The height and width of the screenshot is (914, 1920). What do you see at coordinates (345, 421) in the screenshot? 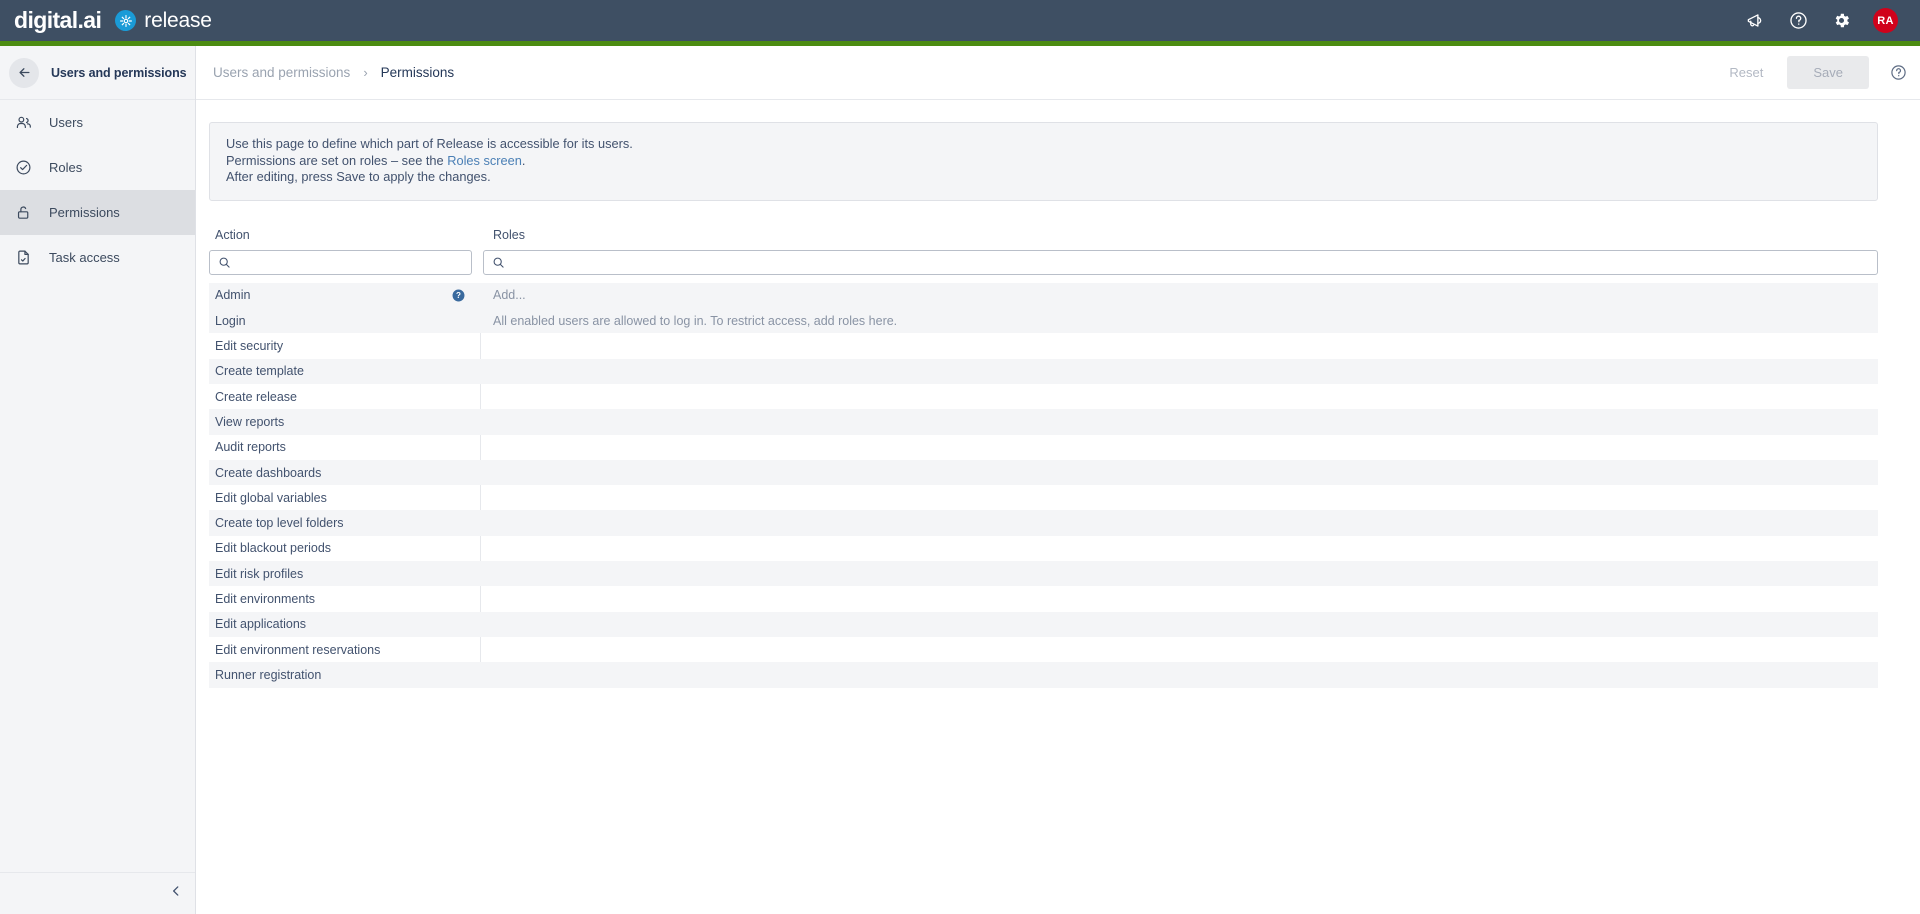
I see `row-action-cell: View reports` at bounding box center [345, 421].